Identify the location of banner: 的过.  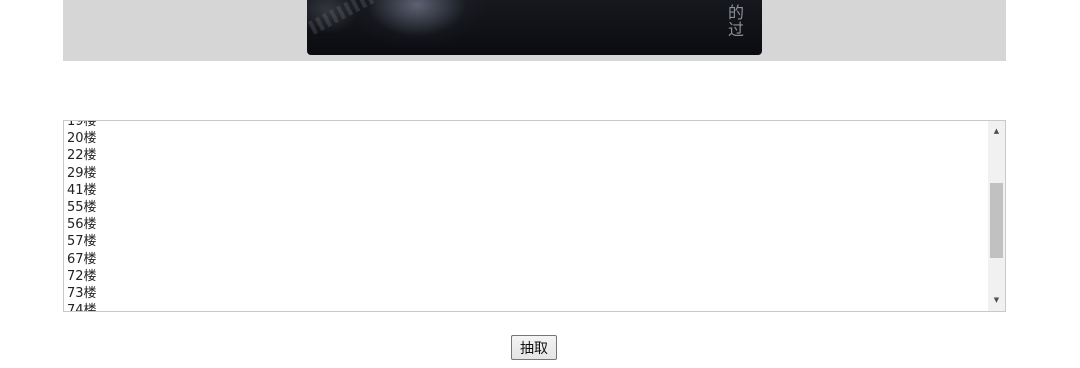
(534, 30).